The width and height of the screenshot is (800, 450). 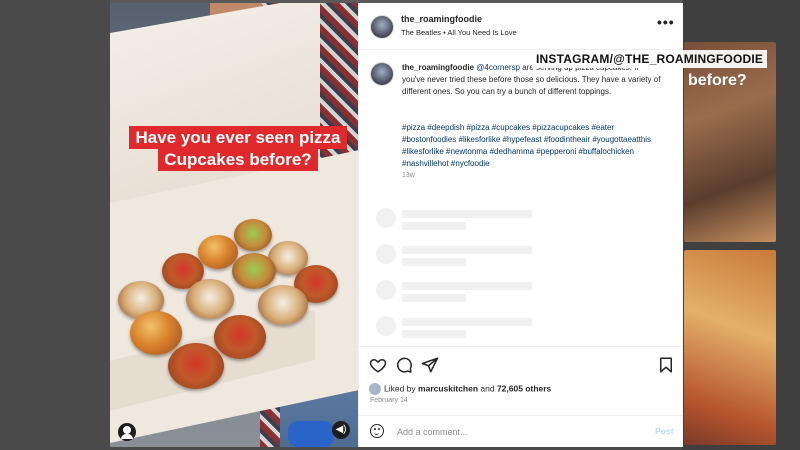 I want to click on share-icon, so click(x=430, y=365).